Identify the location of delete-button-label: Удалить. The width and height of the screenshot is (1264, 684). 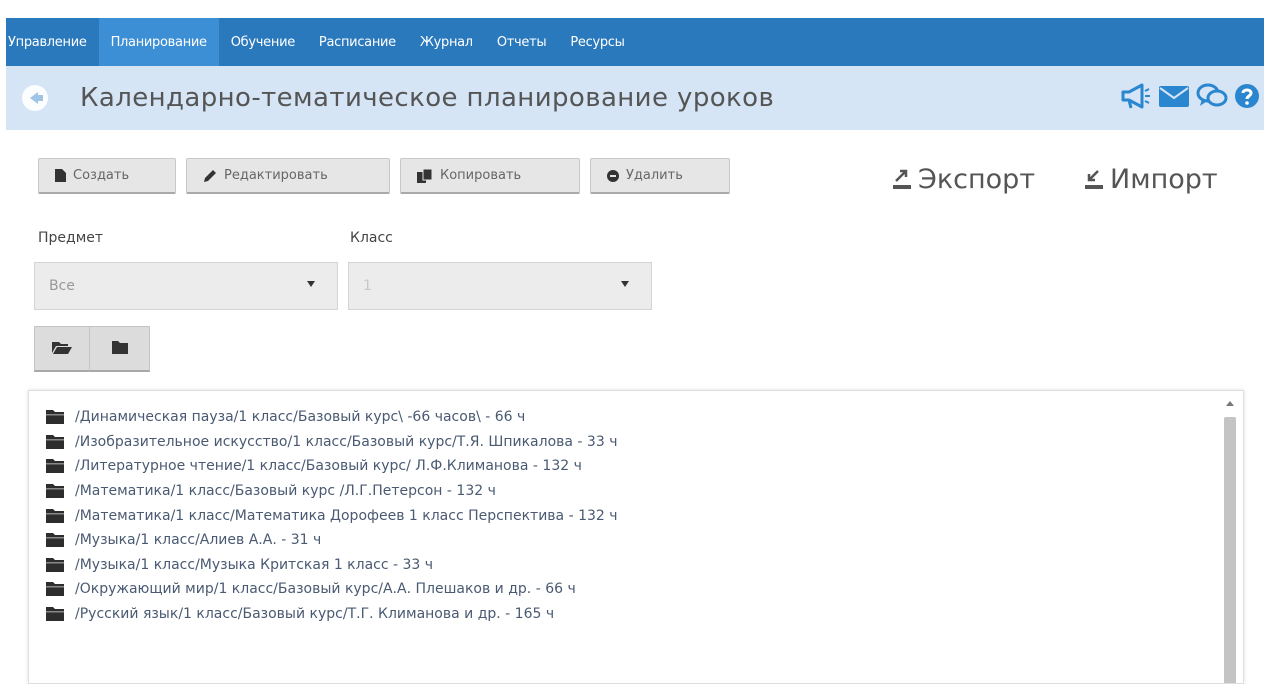
(654, 175).